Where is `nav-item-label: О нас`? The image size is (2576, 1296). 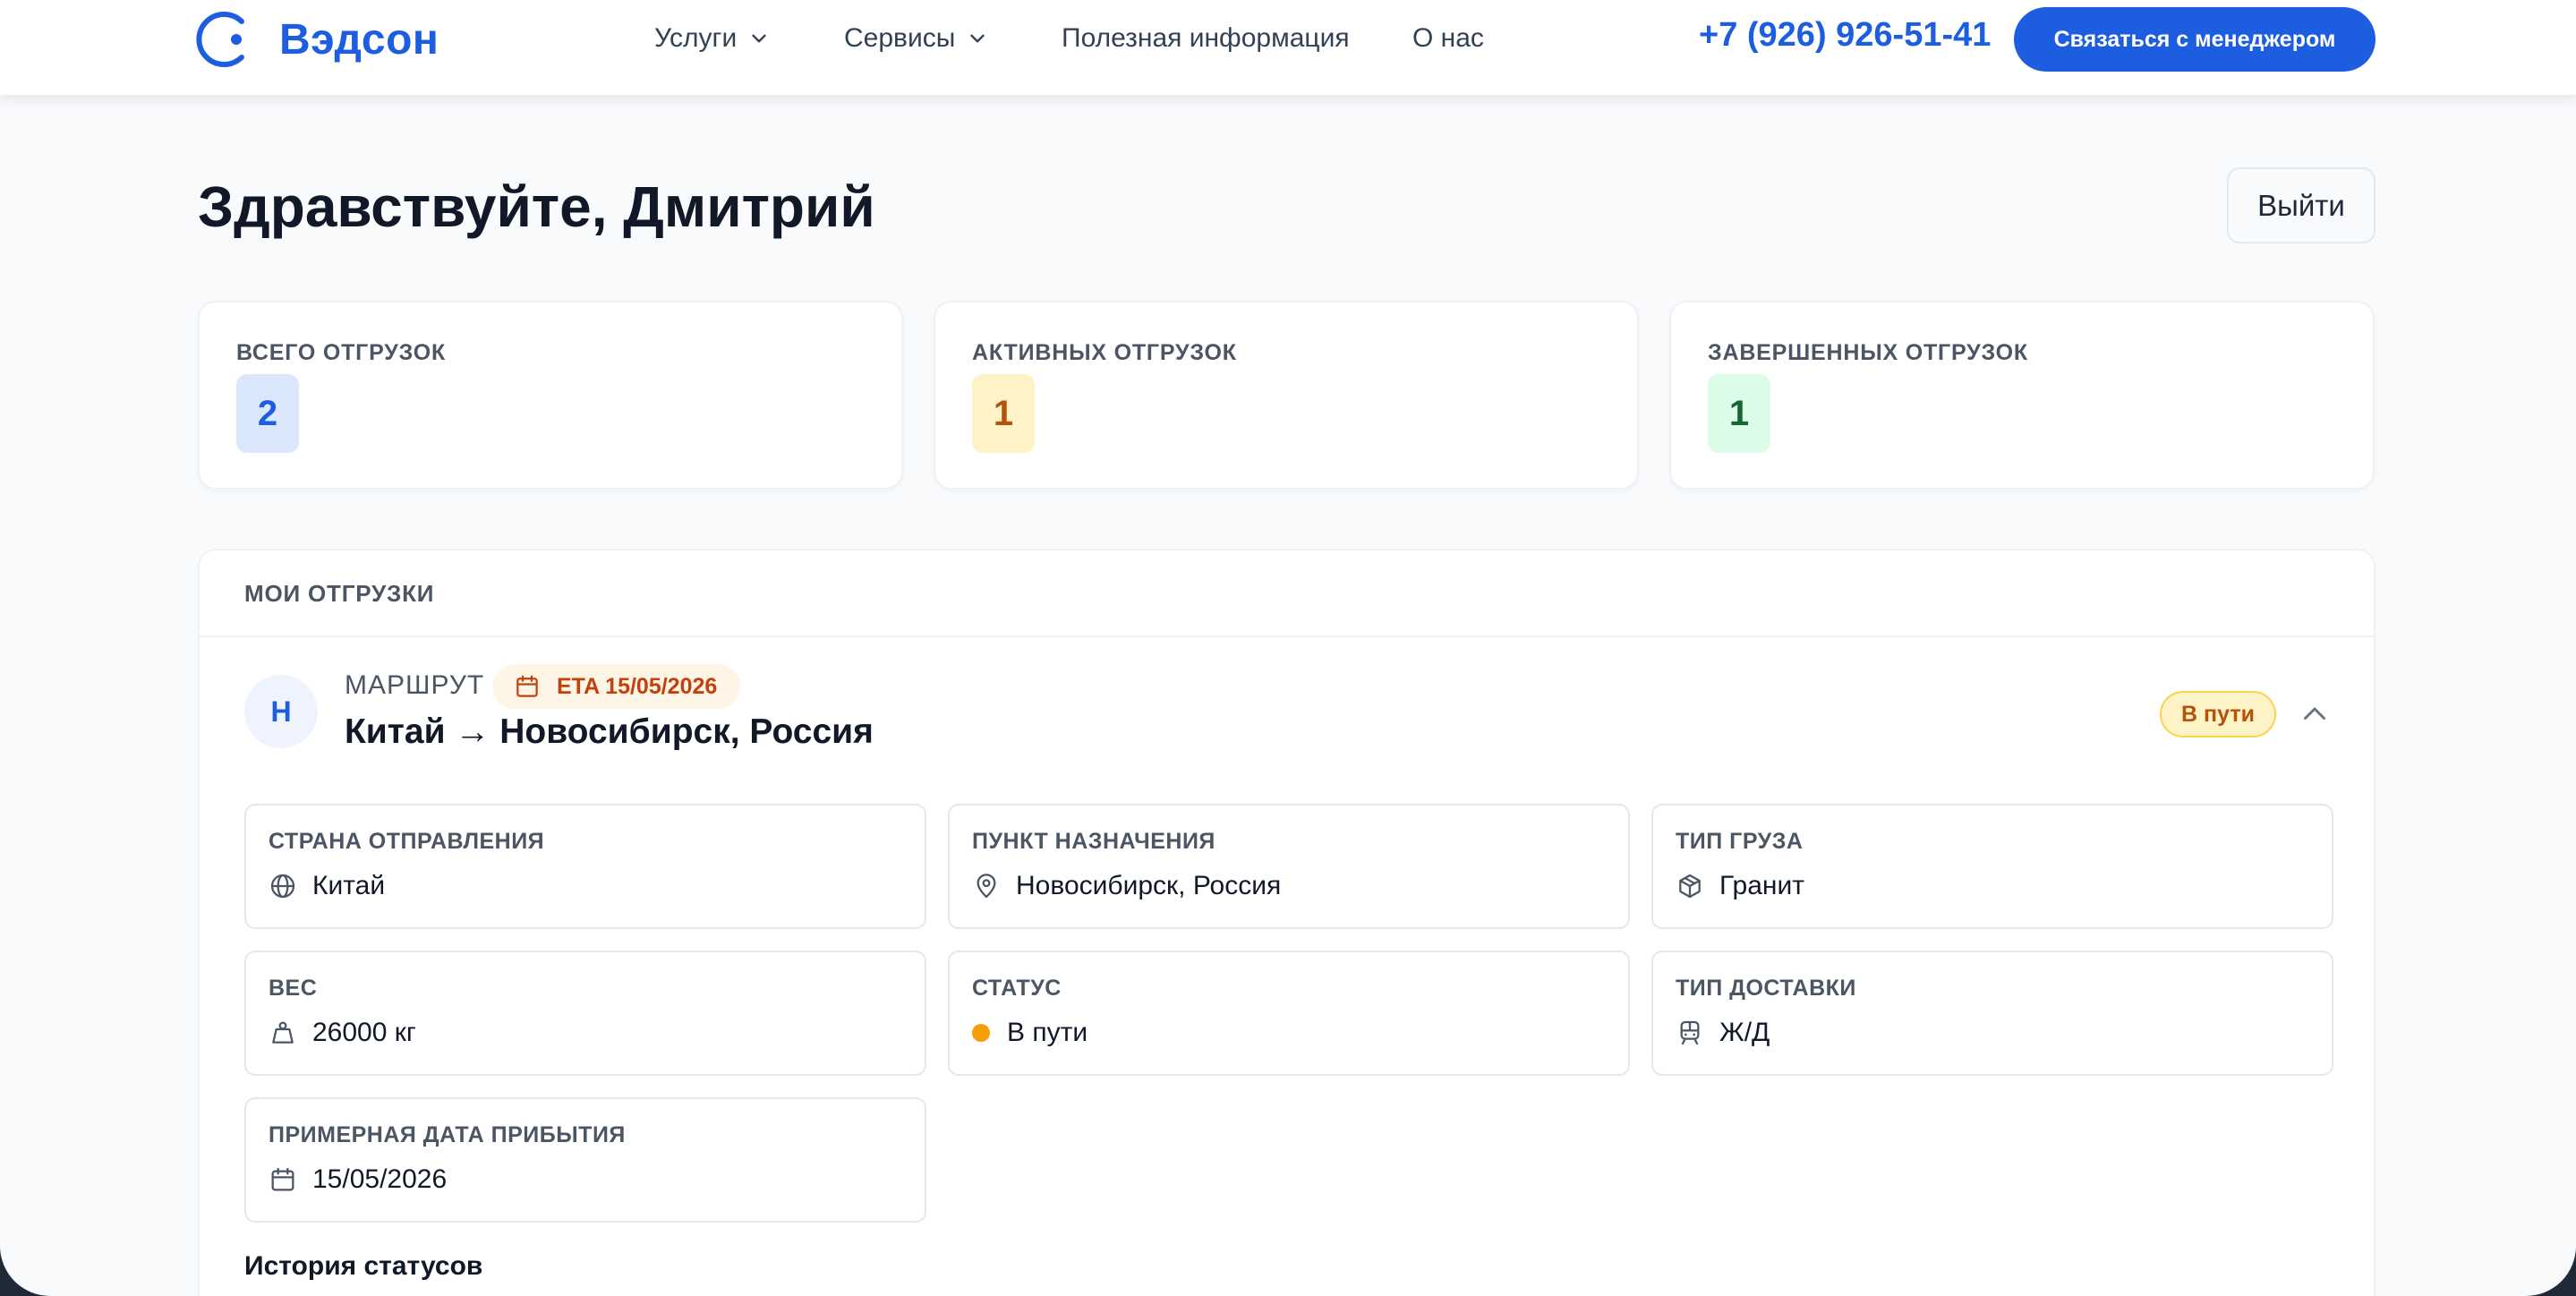 nav-item-label: О нас is located at coordinates (1448, 38).